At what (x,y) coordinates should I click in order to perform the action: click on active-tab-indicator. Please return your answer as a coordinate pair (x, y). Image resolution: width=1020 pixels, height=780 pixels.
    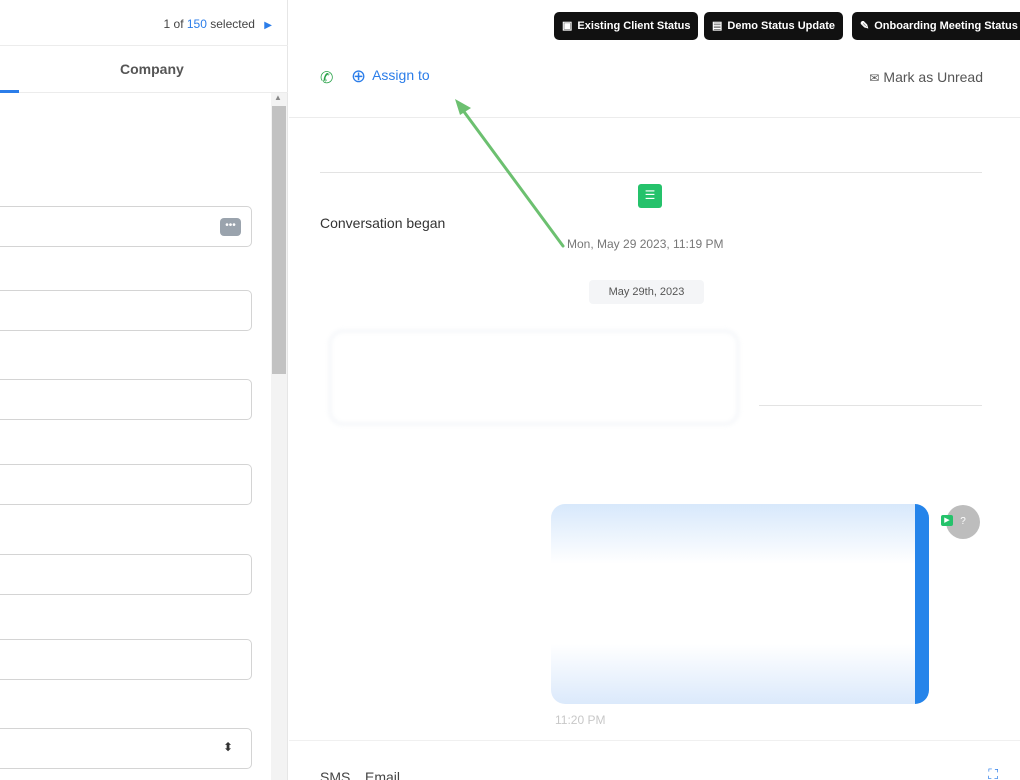
    Looking at the image, I should click on (9, 91).